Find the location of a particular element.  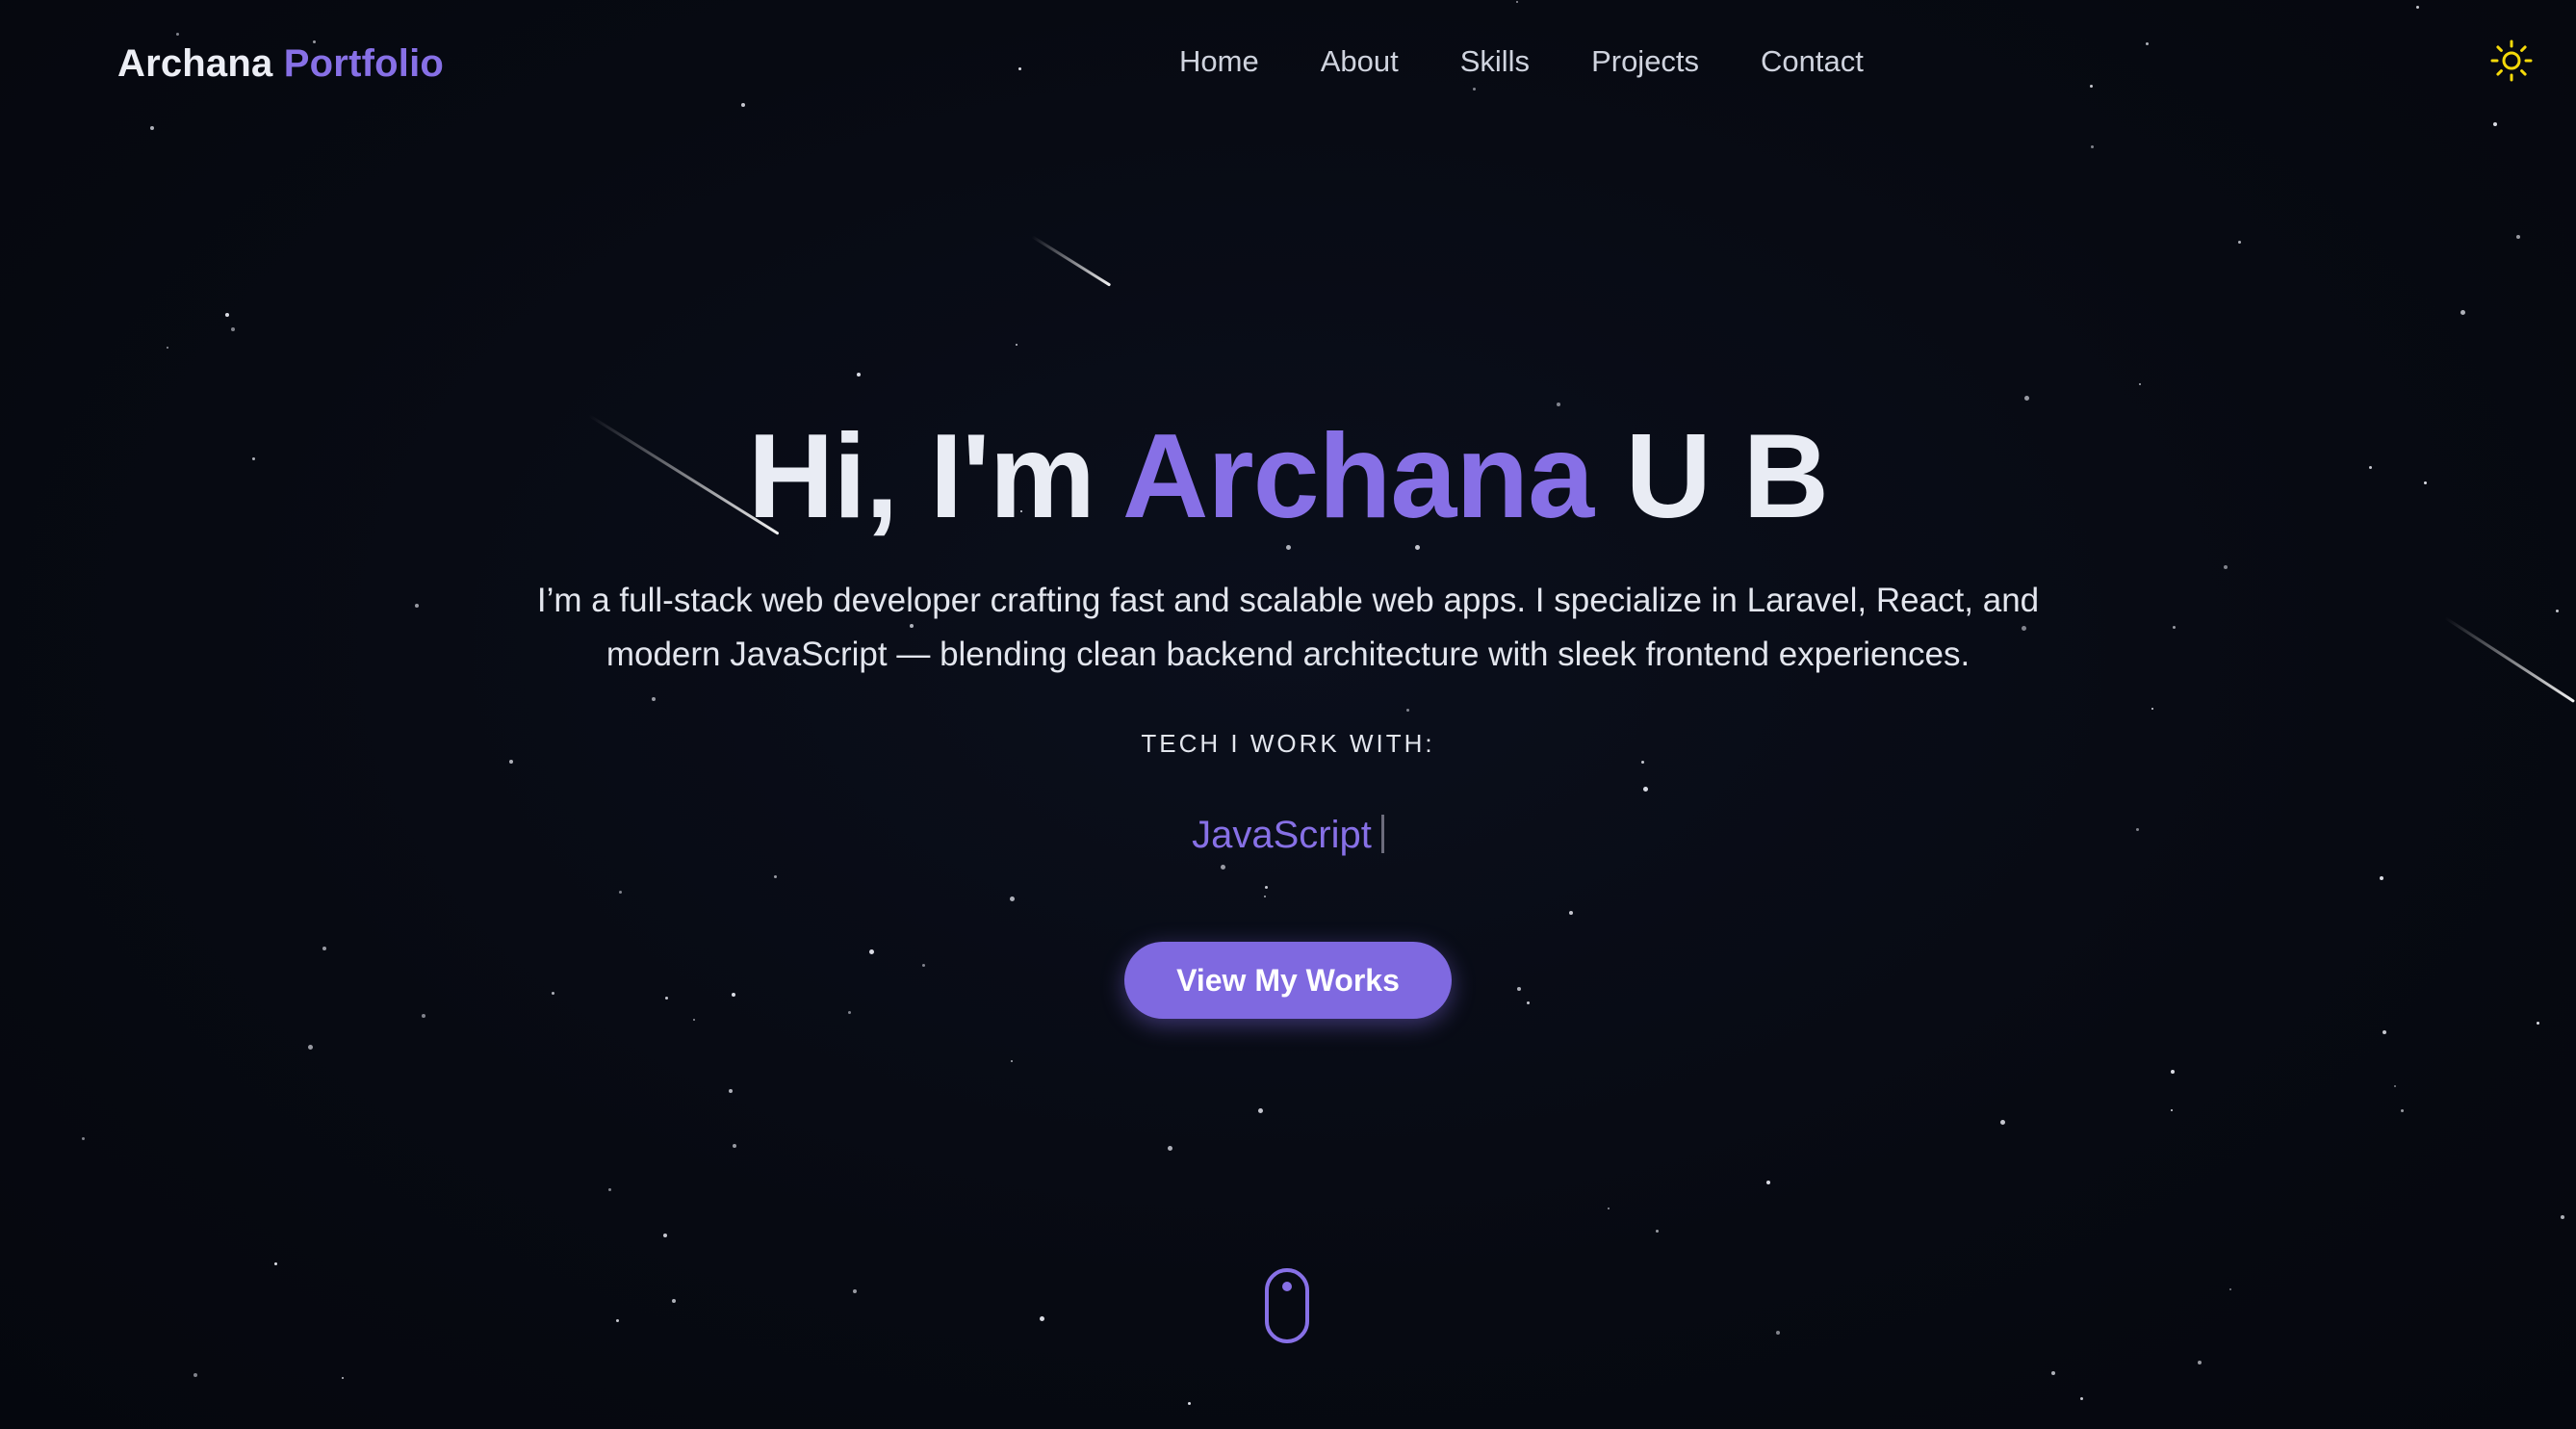

tech-typewriter: JavaScript is located at coordinates (1288, 836).